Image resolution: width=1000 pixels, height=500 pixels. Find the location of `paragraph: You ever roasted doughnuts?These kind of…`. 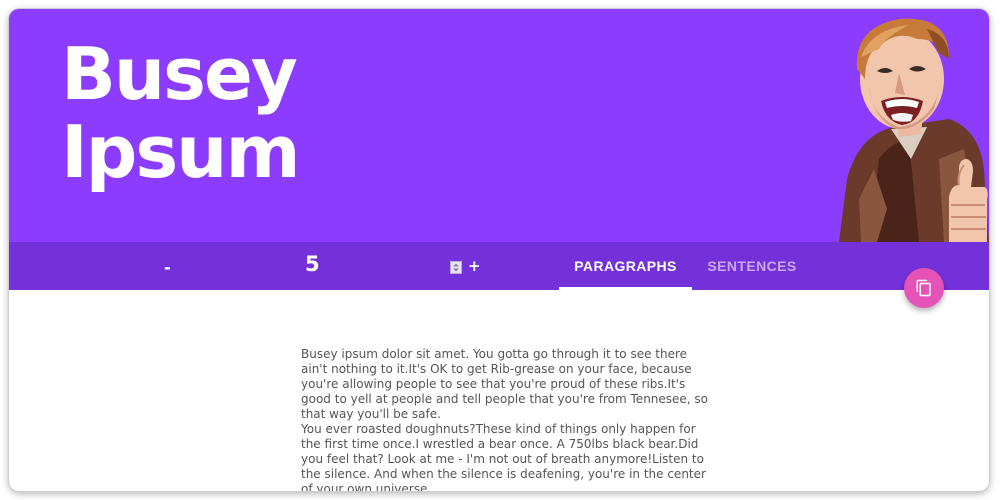

paragraph: You ever roasted doughnuts?These kind of… is located at coordinates (503, 456).